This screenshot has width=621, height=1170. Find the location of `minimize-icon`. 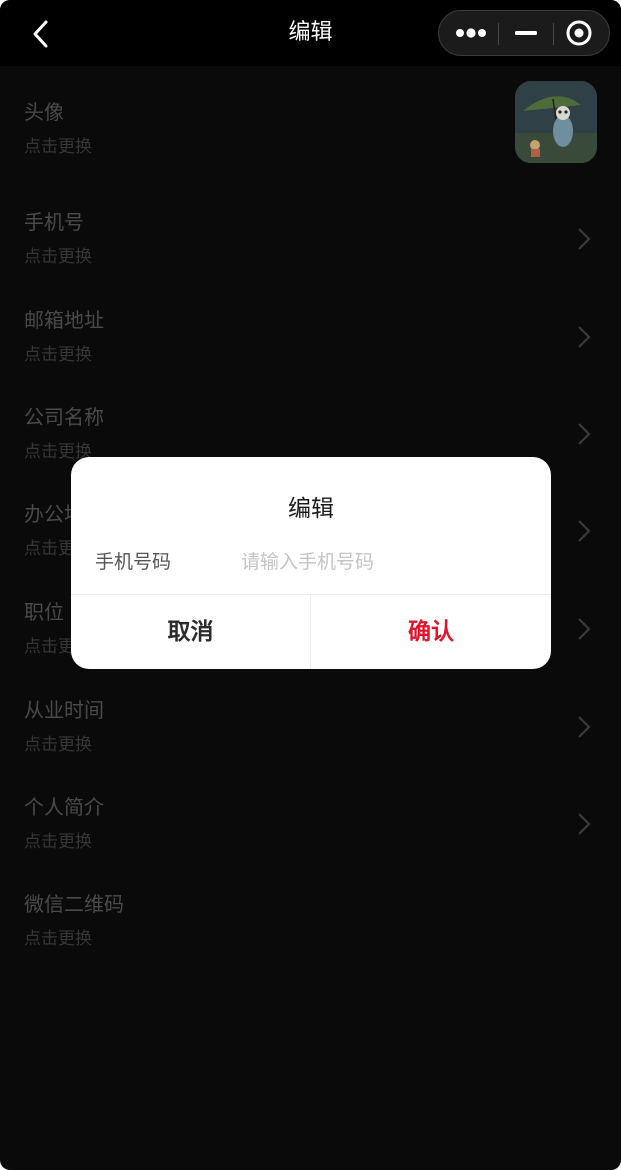

minimize-icon is located at coordinates (526, 33).